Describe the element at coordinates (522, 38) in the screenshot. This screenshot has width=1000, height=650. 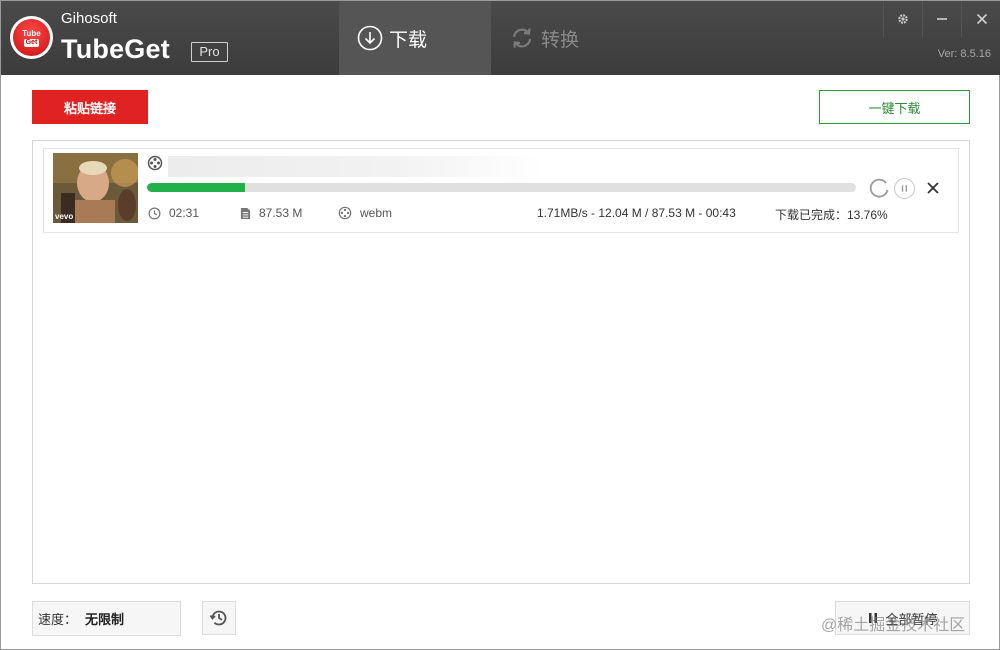
I see `convert-arrows-icon` at that location.